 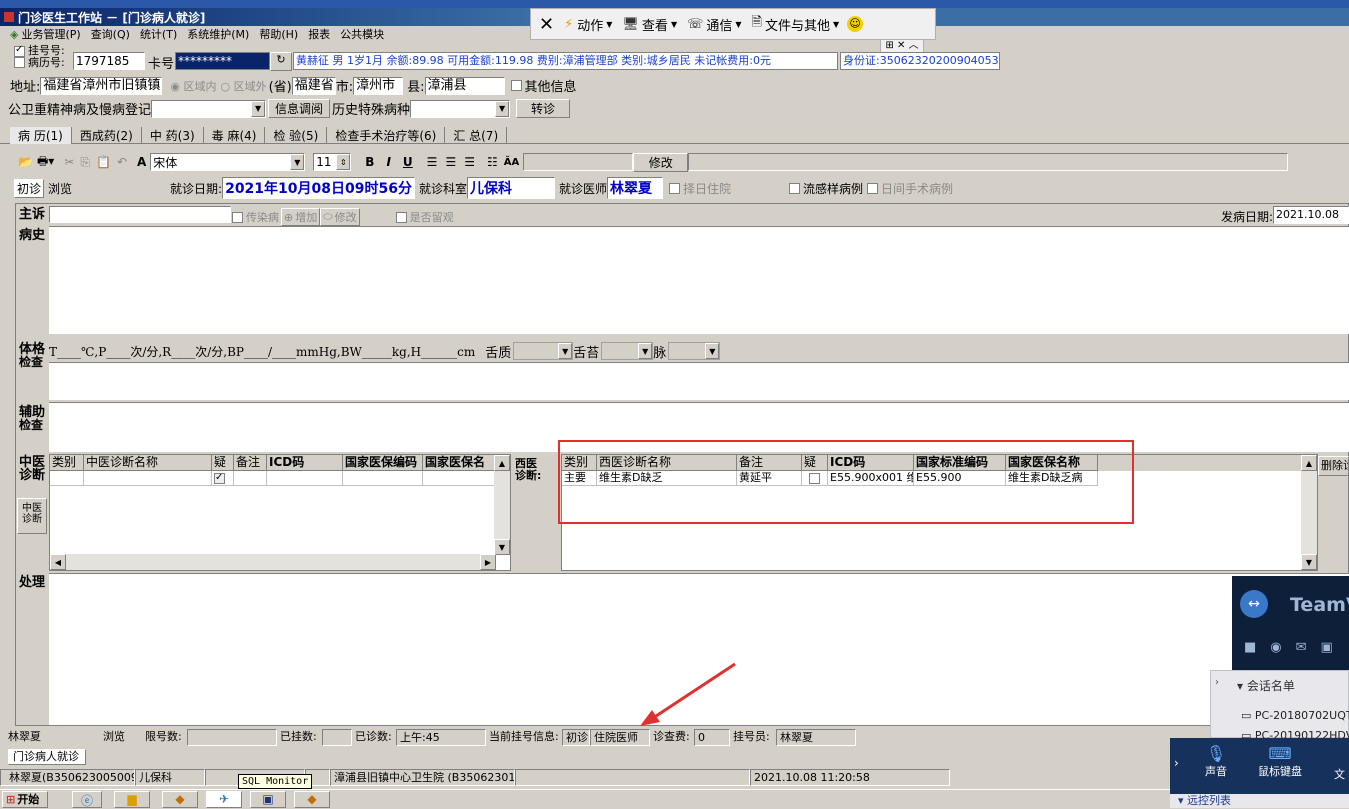 What do you see at coordinates (1311, 215) in the screenshot?
I see `onset-date-input: 2021.10.08` at bounding box center [1311, 215].